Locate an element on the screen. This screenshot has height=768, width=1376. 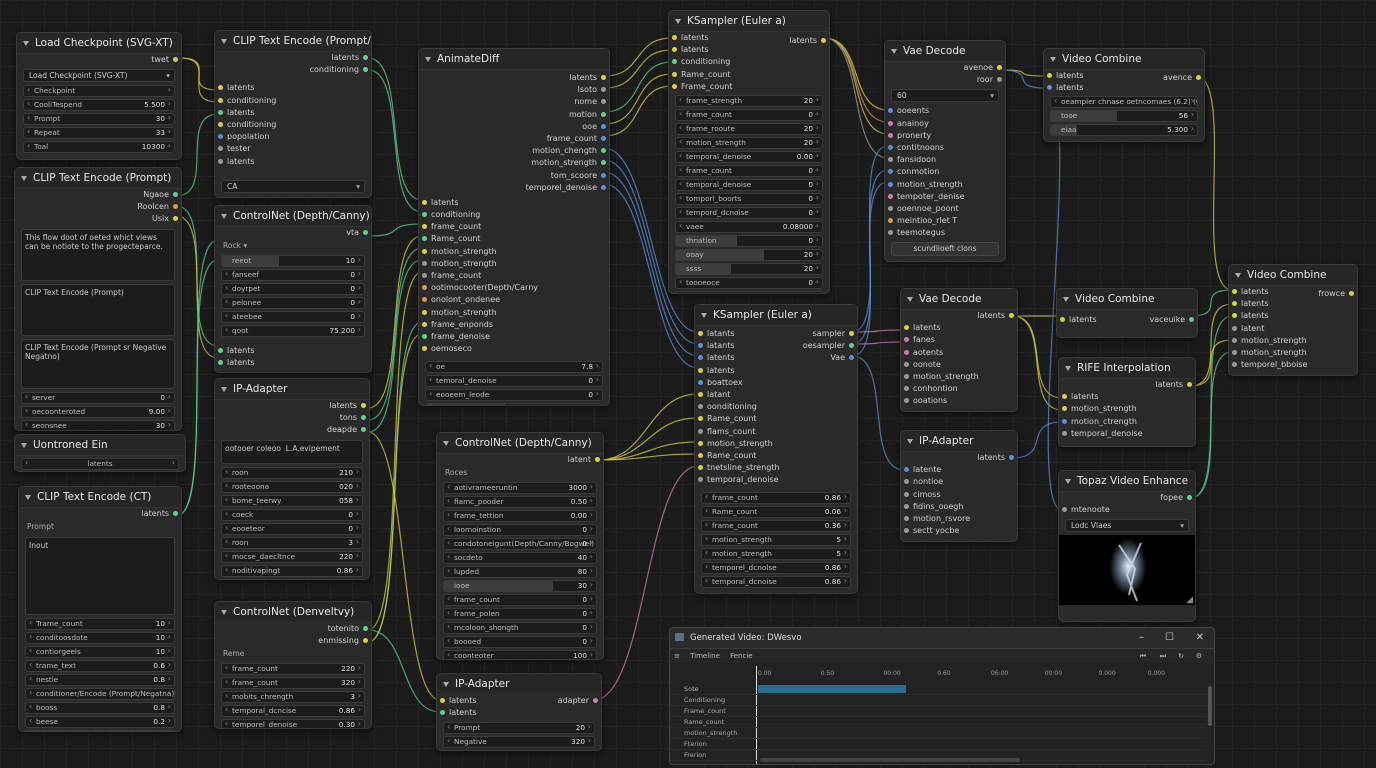
node-title: RIFE Interpolation is located at coordinates (1127, 368).